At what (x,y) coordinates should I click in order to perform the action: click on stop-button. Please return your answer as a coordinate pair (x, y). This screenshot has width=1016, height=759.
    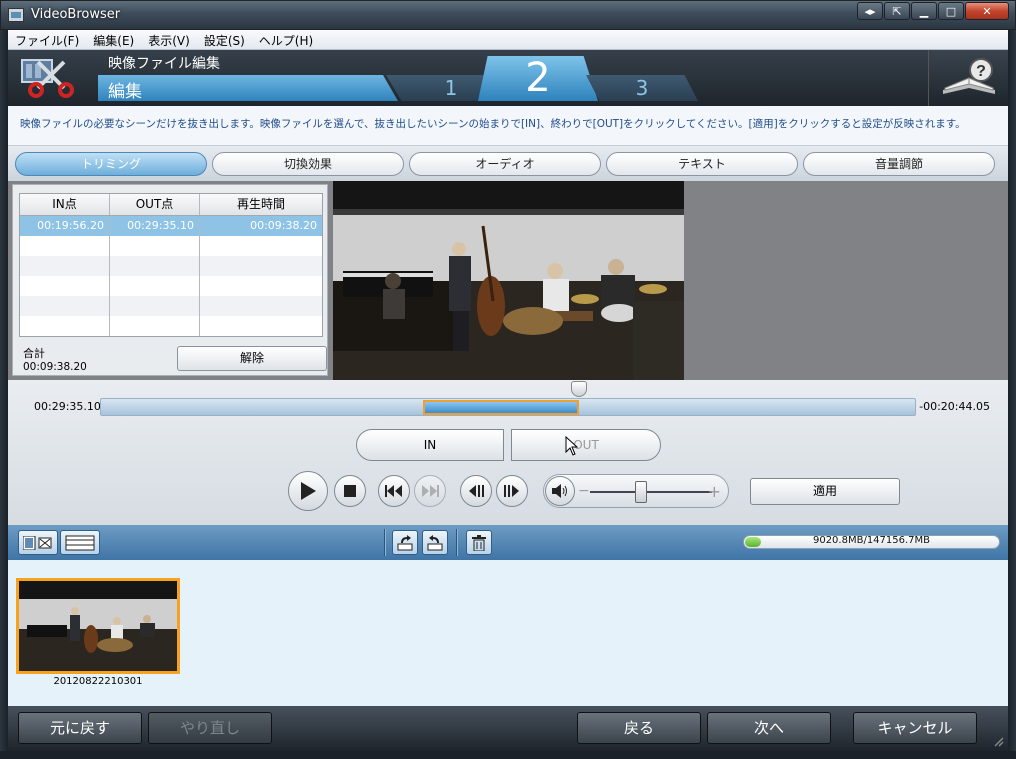
    Looking at the image, I should click on (350, 491).